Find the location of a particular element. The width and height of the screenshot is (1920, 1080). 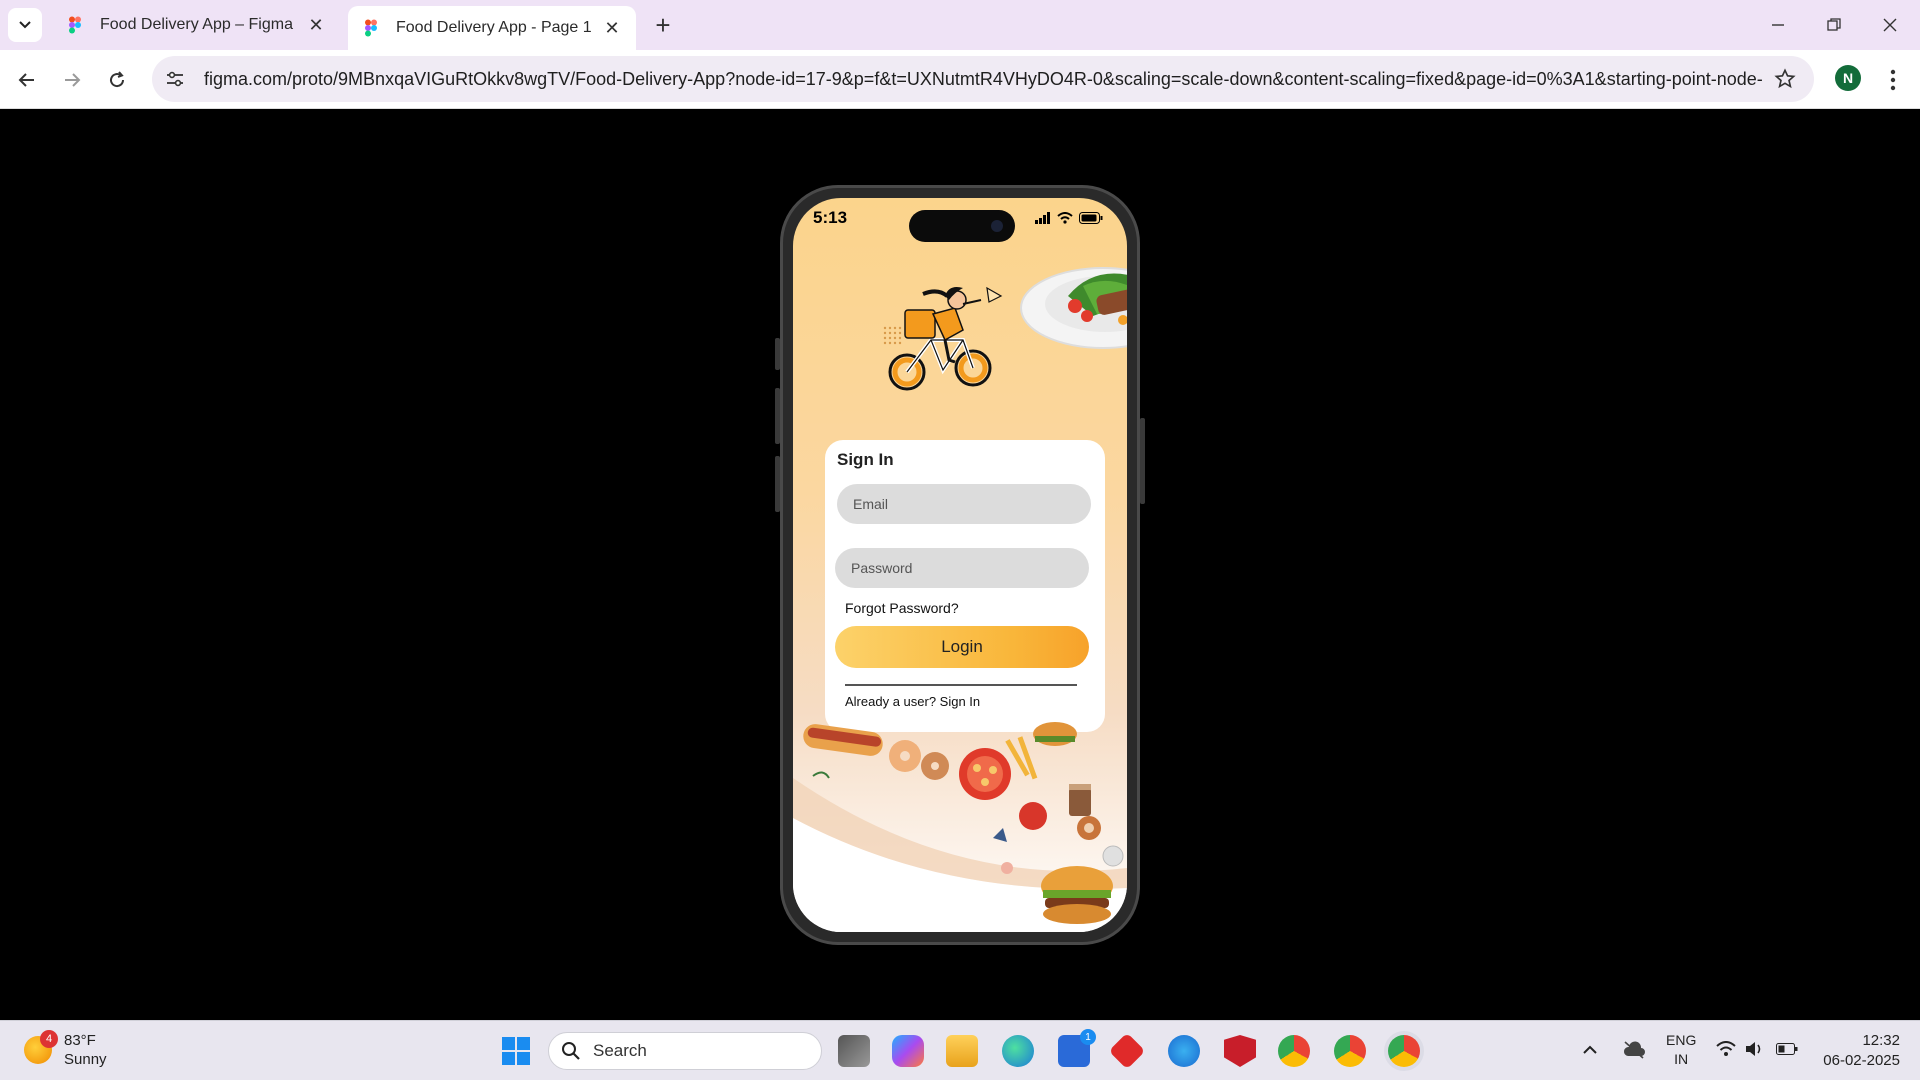

clock-time: 12:32 is located at coordinates (1881, 1040).